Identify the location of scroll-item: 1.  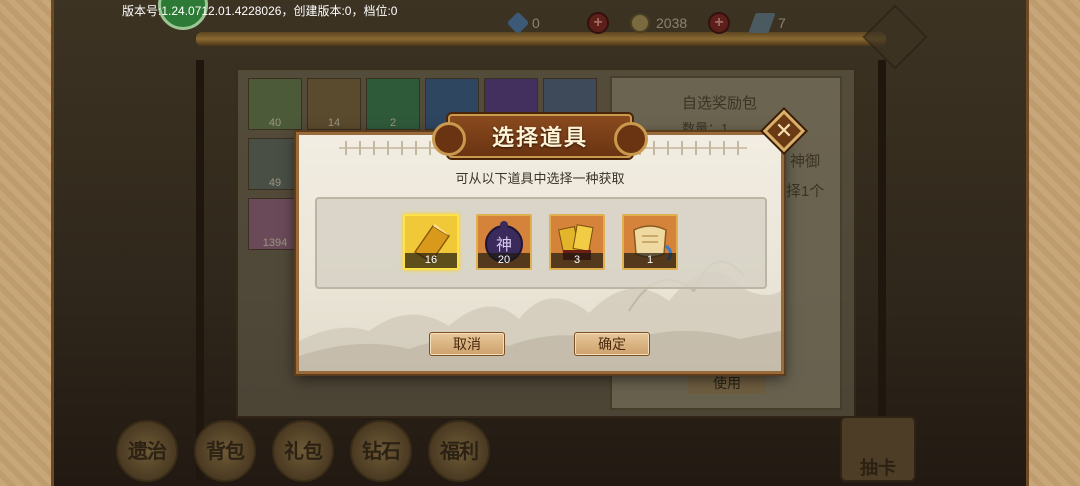
(650, 242).